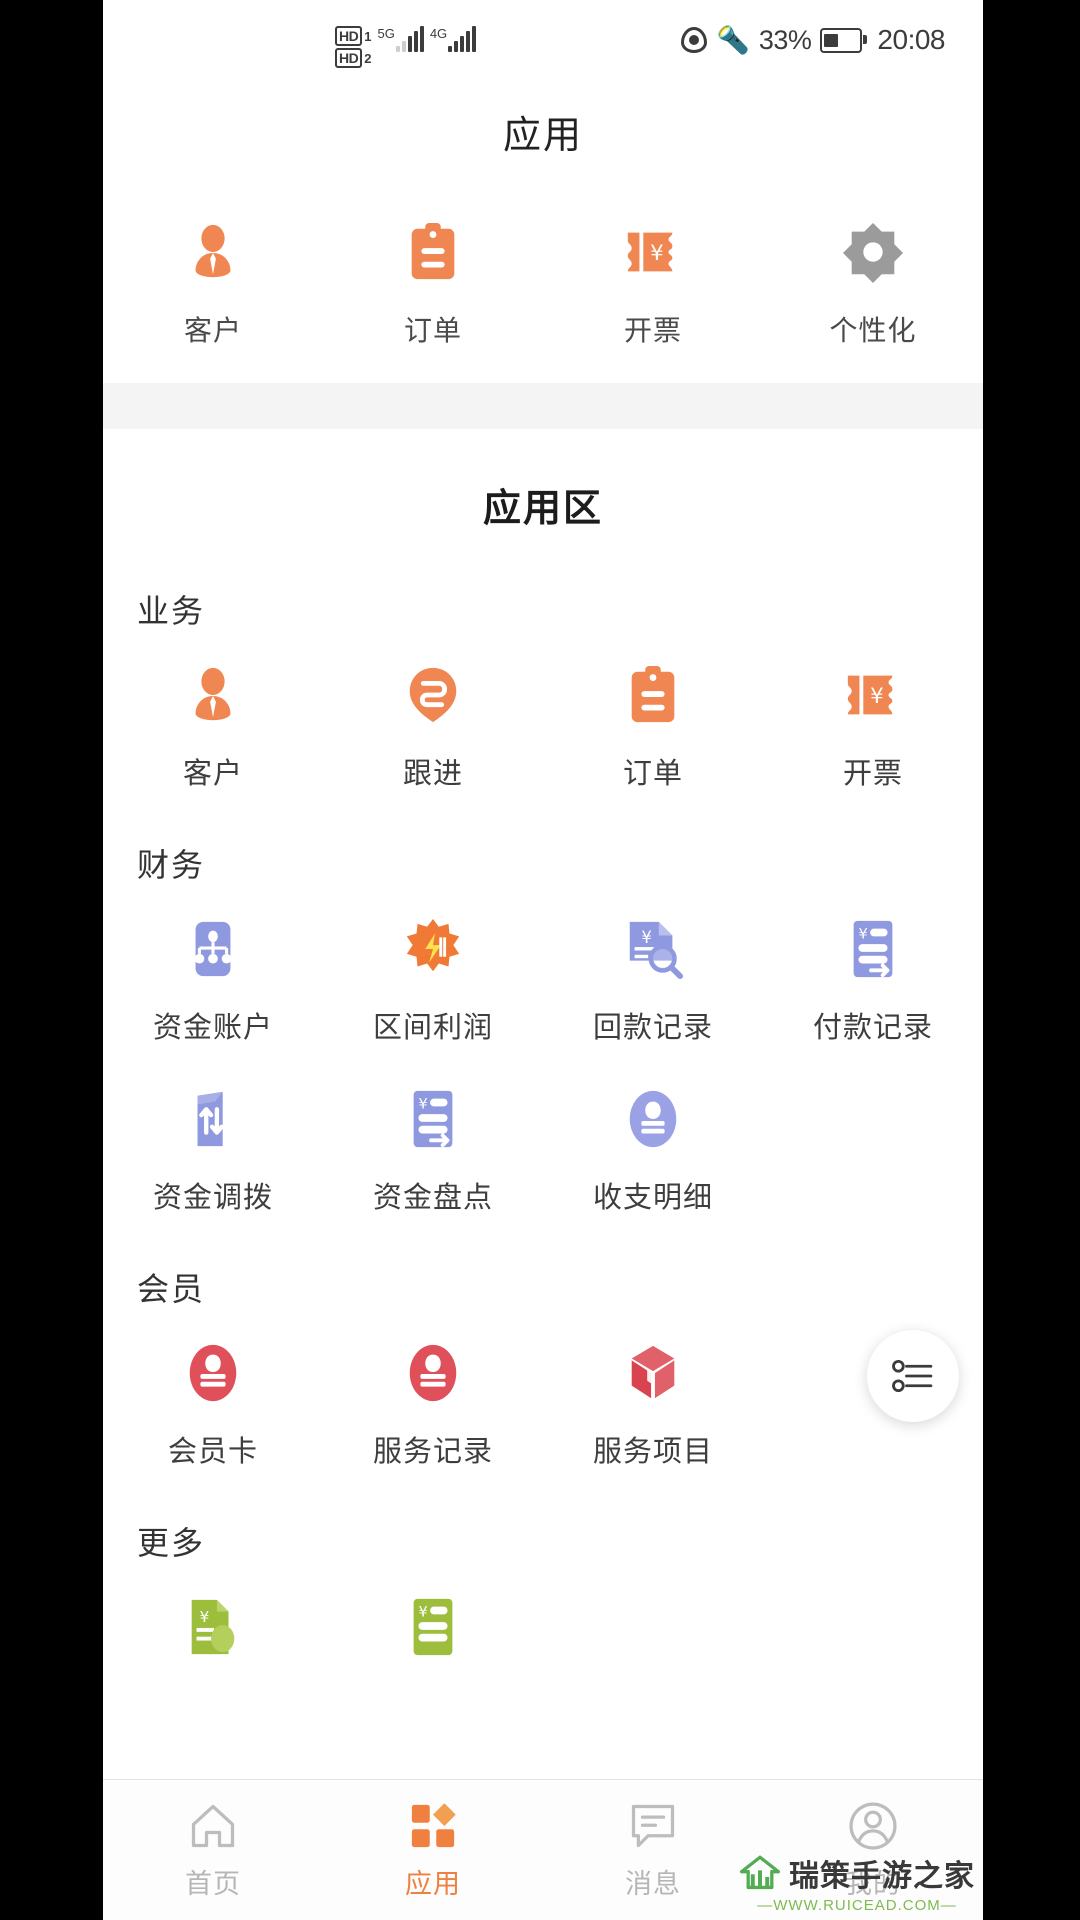 Image resolution: width=1080 pixels, height=1920 pixels. I want to click on group-more: 更多 ¥ ¥, so click(543, 1580).